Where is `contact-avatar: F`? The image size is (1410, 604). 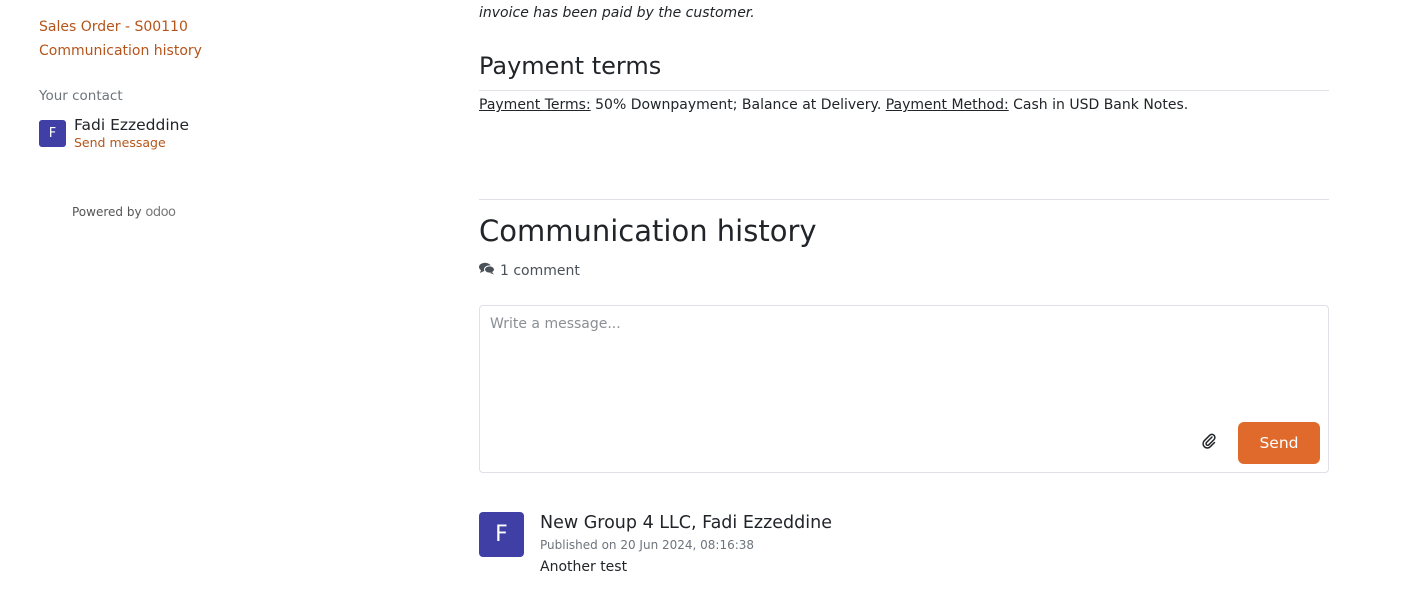 contact-avatar: F is located at coordinates (52, 133).